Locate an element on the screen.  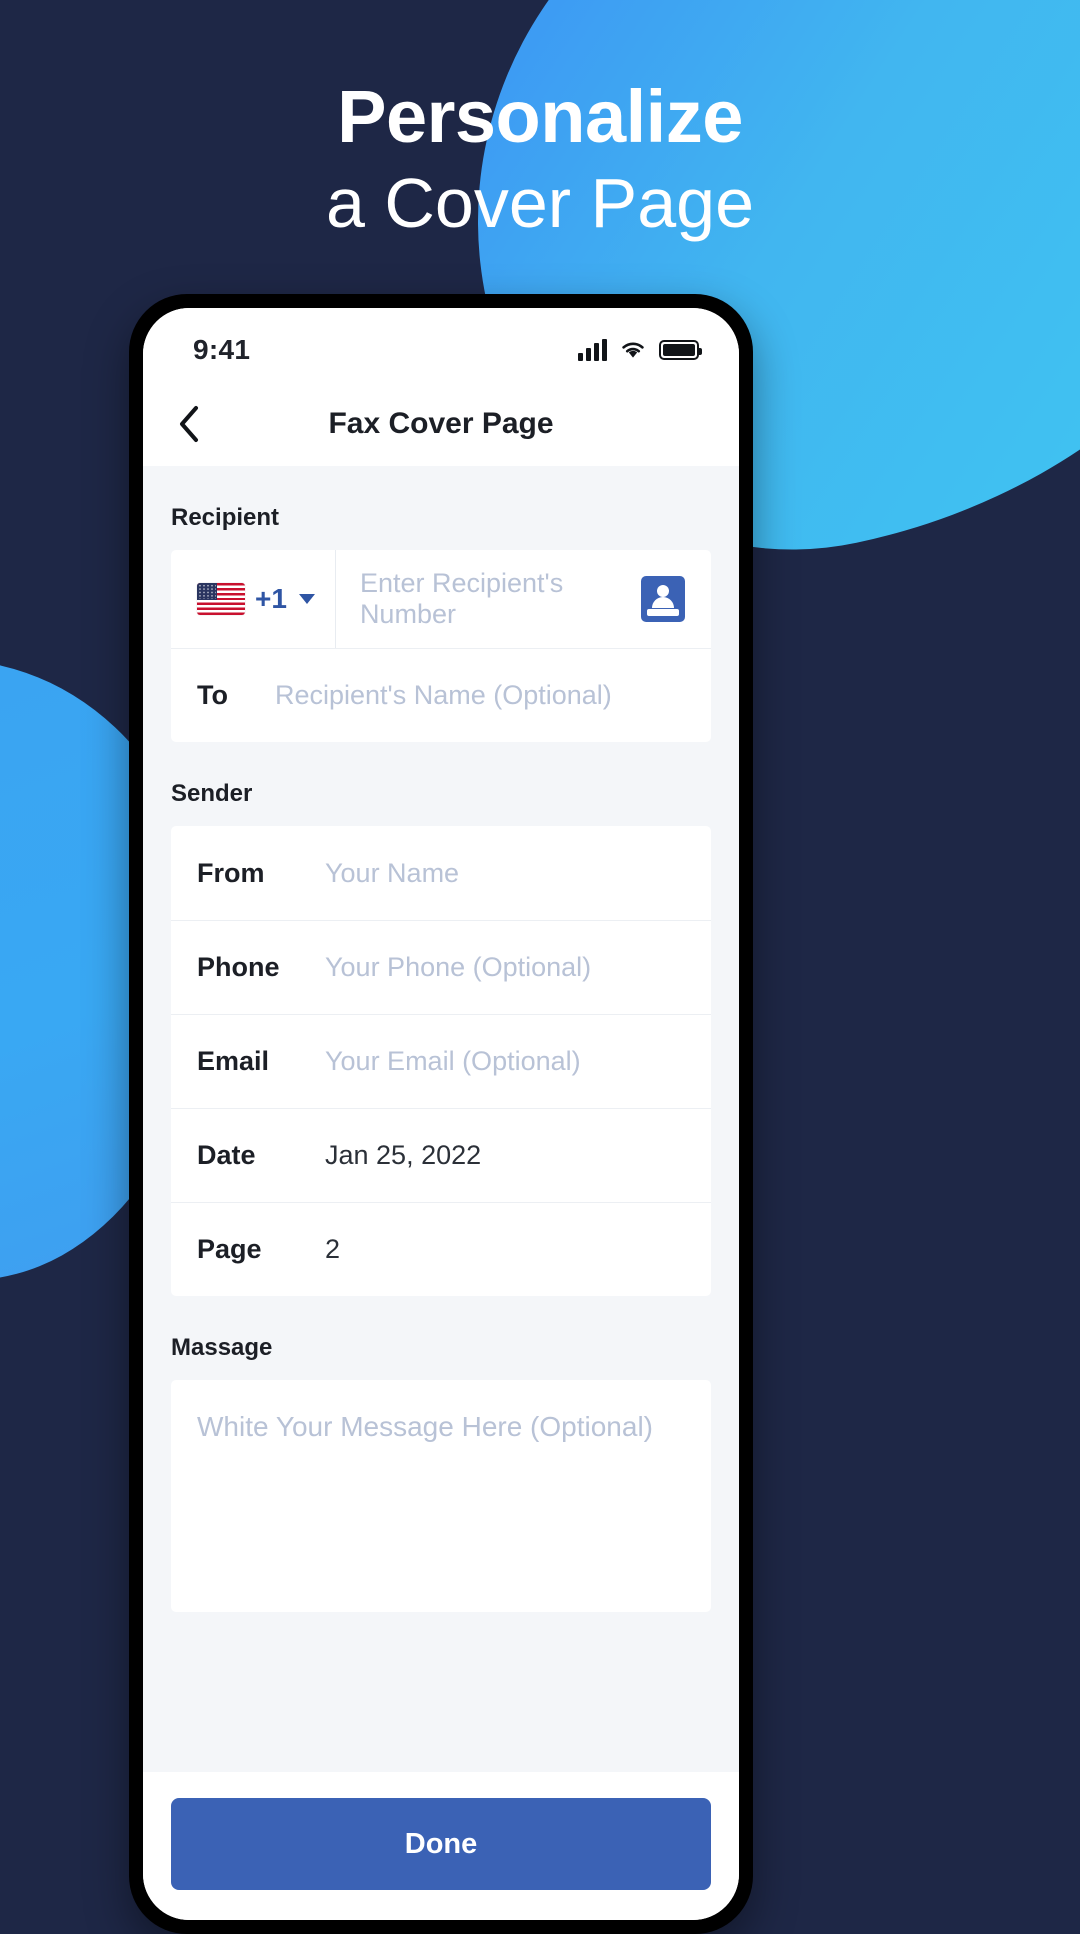
promo-headline: Personalize a Cover Page is located at coordinates (540, 160).